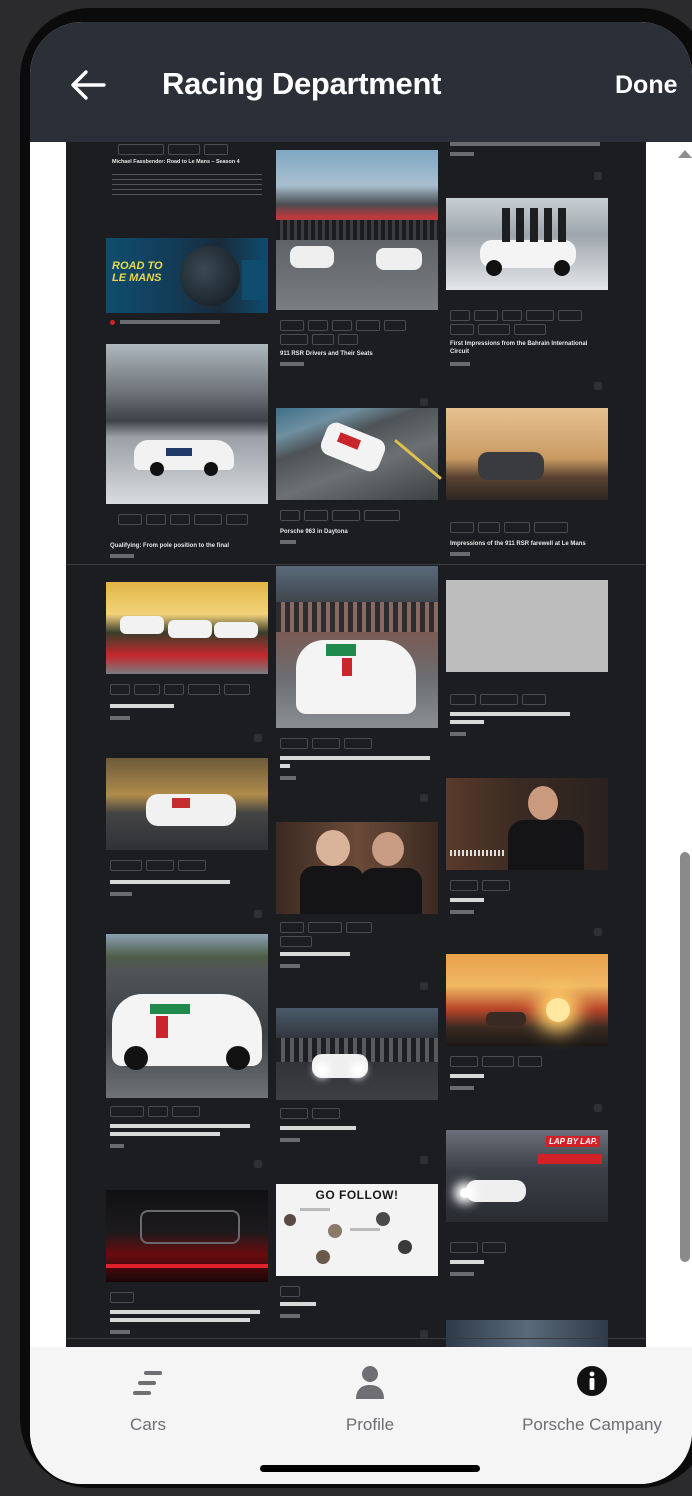 This screenshot has height=1496, width=692. I want to click on news-image: LAP BY LAP., so click(527, 1176).